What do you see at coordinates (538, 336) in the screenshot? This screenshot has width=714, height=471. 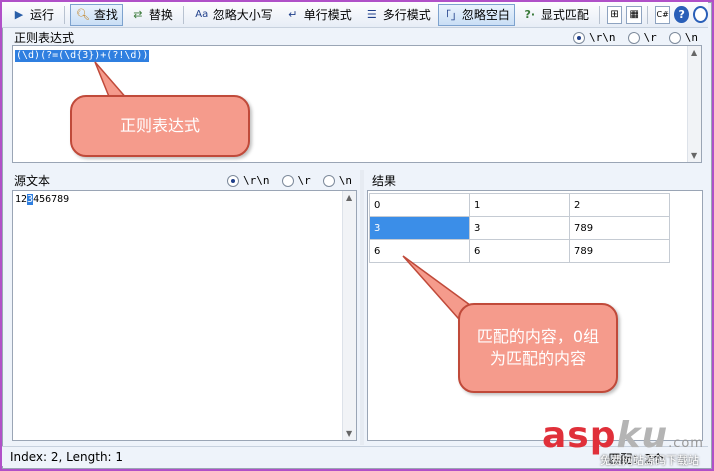 I see `result-callout-line1: 匹配的内容，0组` at bounding box center [538, 336].